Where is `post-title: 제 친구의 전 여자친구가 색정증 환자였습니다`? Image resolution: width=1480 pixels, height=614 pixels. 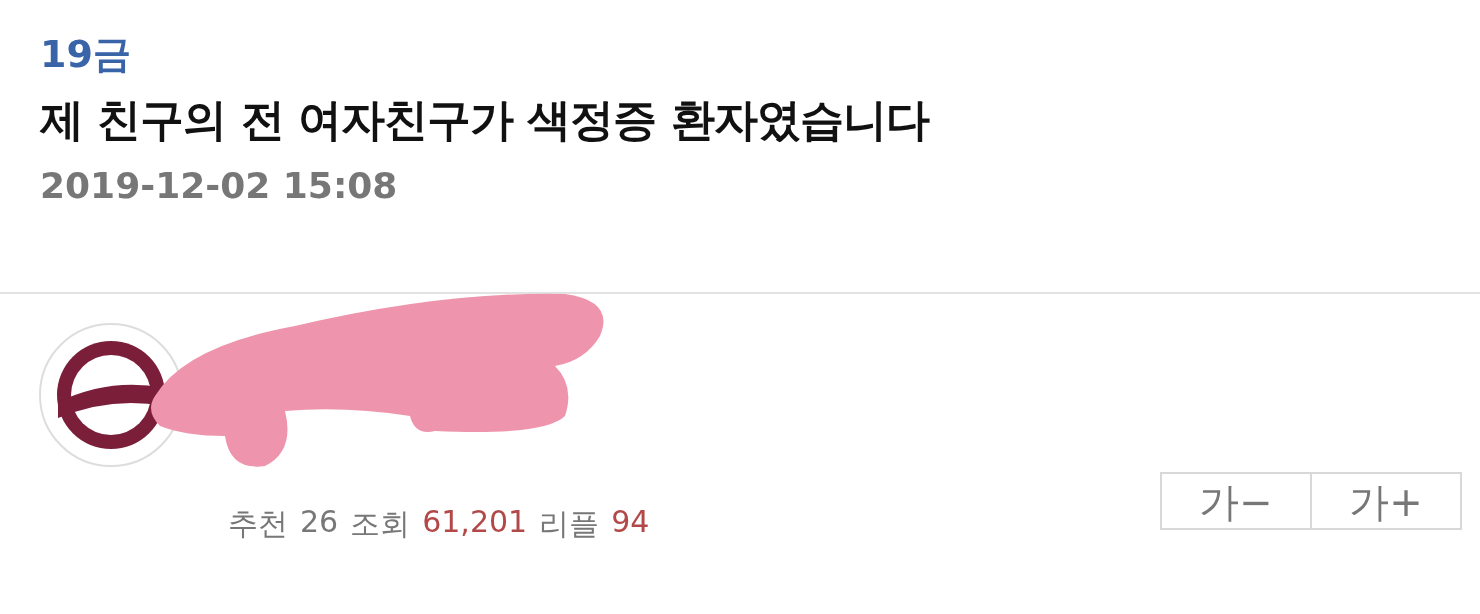
post-title: 제 친구의 전 여자친구가 색정증 환자였습니다 is located at coordinates (485, 120).